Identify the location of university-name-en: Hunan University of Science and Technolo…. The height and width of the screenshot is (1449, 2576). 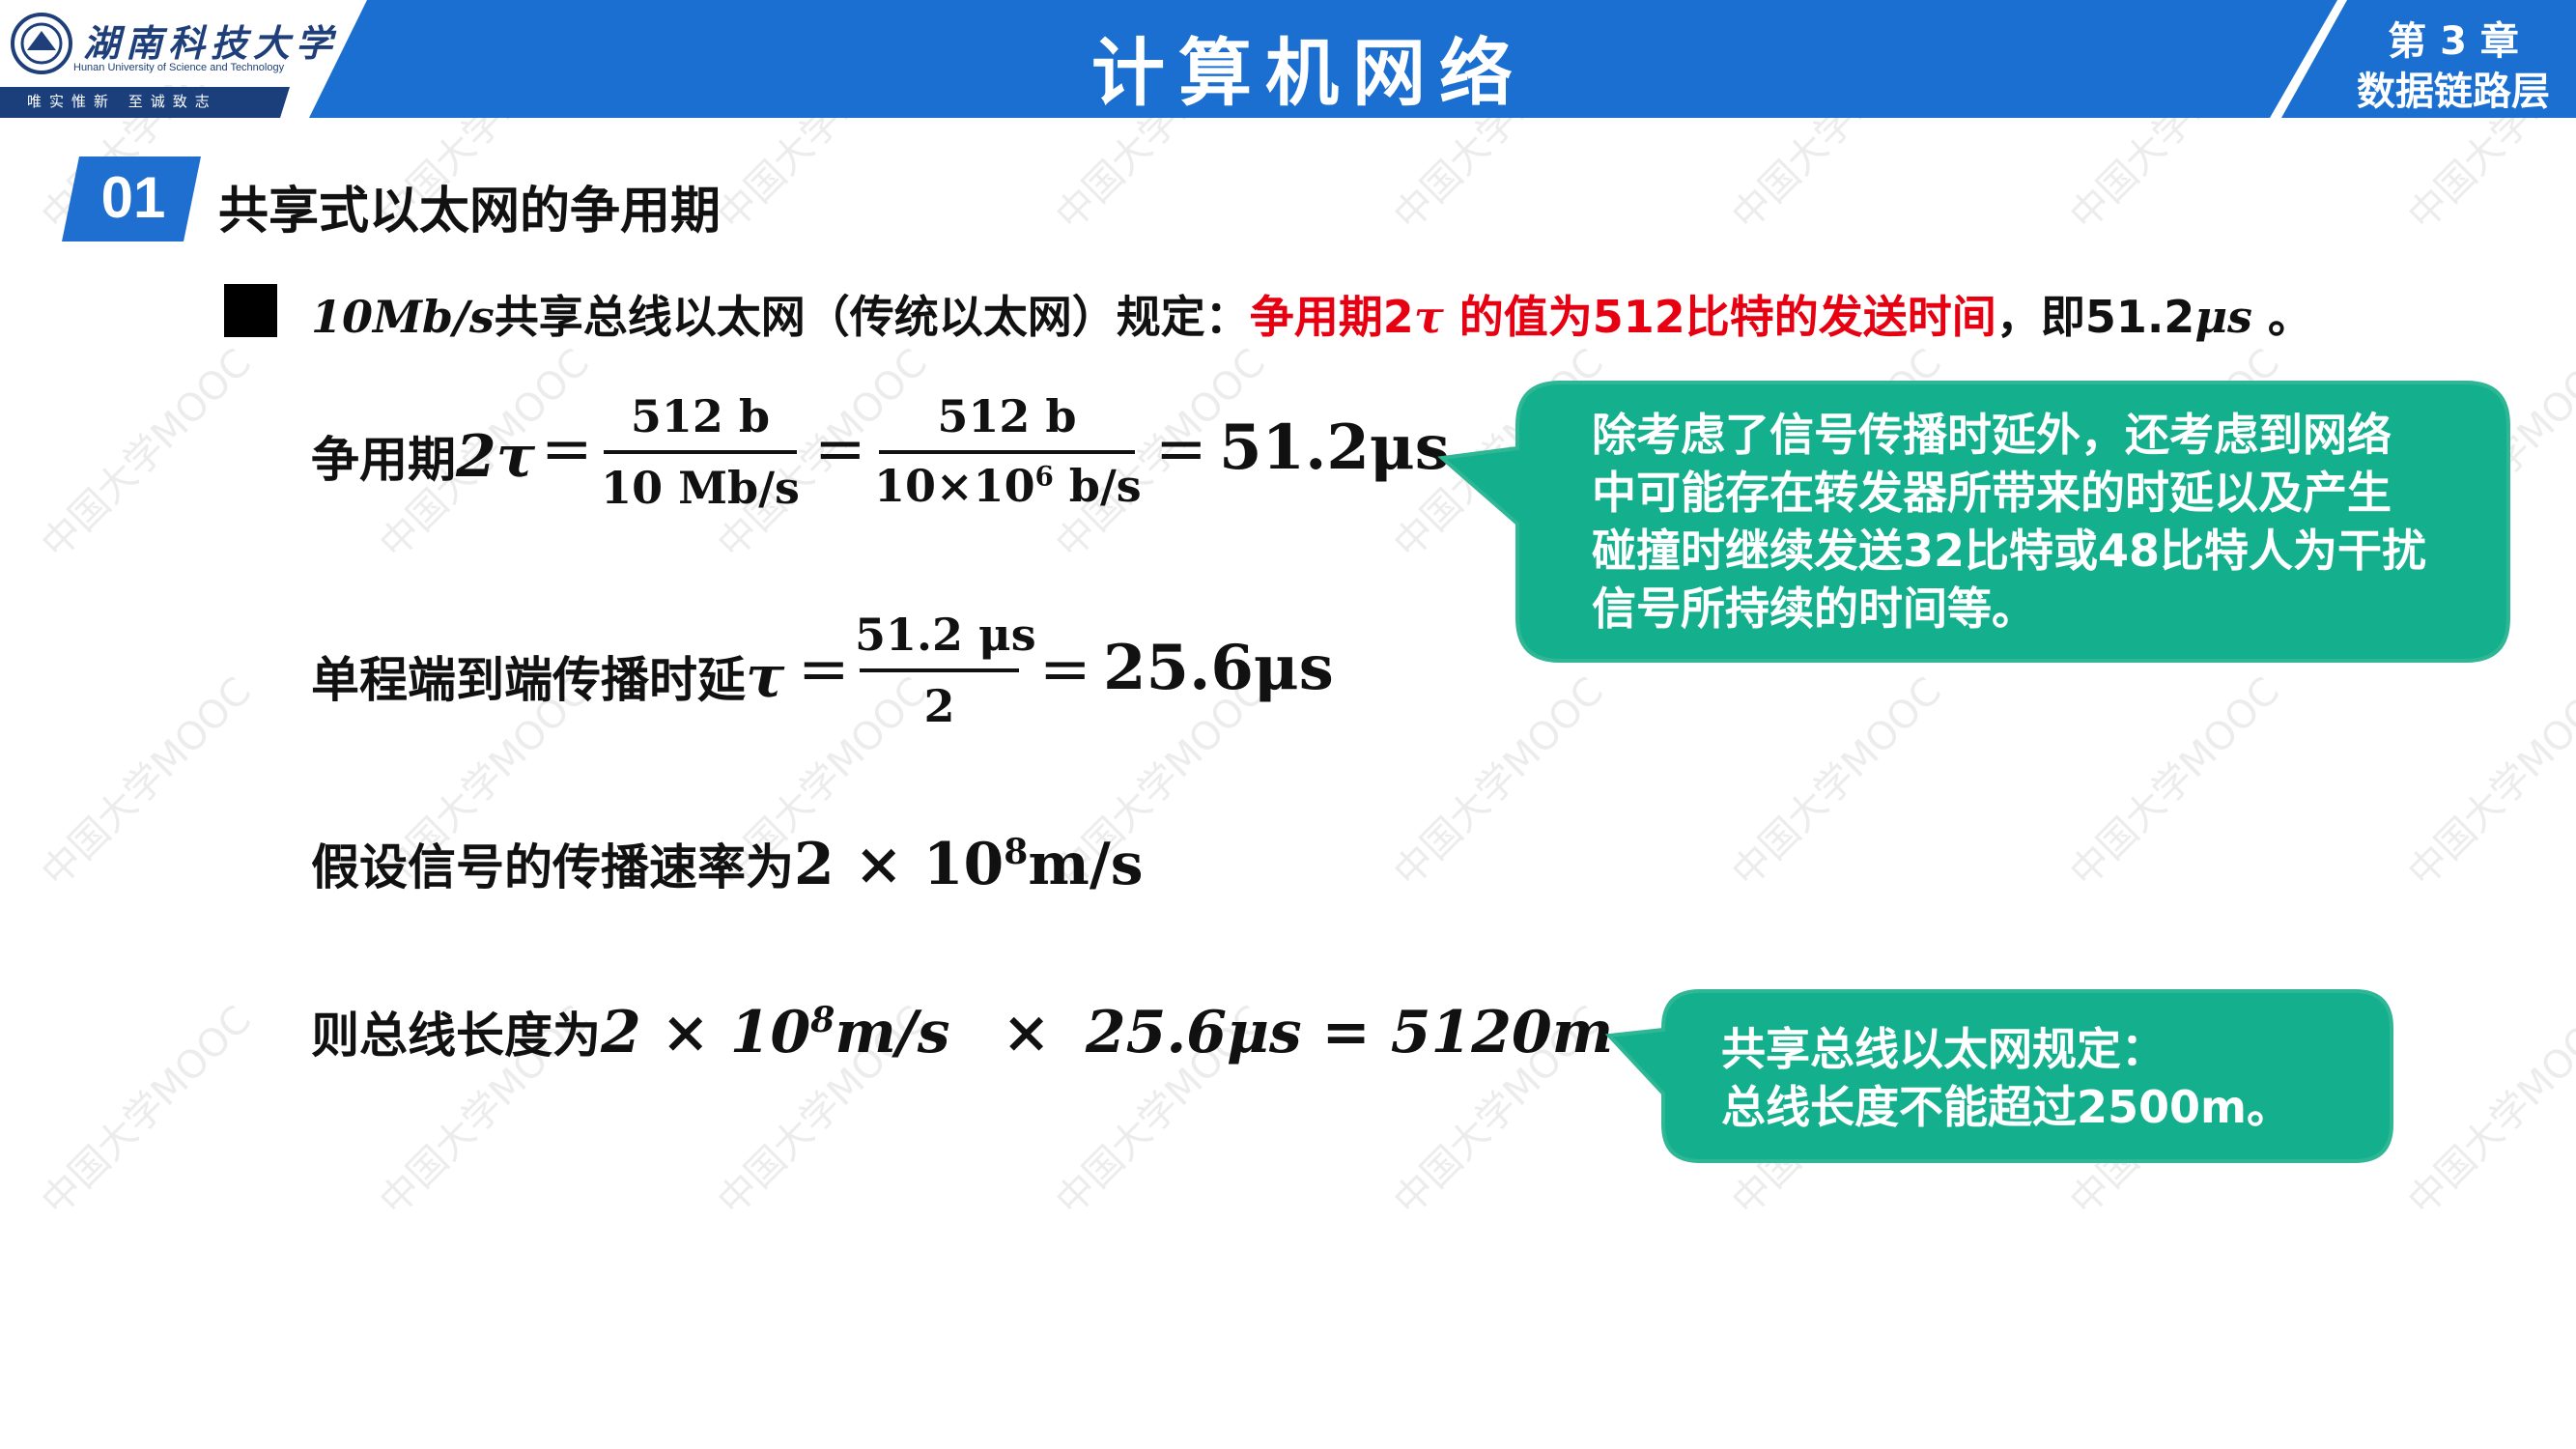
(179, 67).